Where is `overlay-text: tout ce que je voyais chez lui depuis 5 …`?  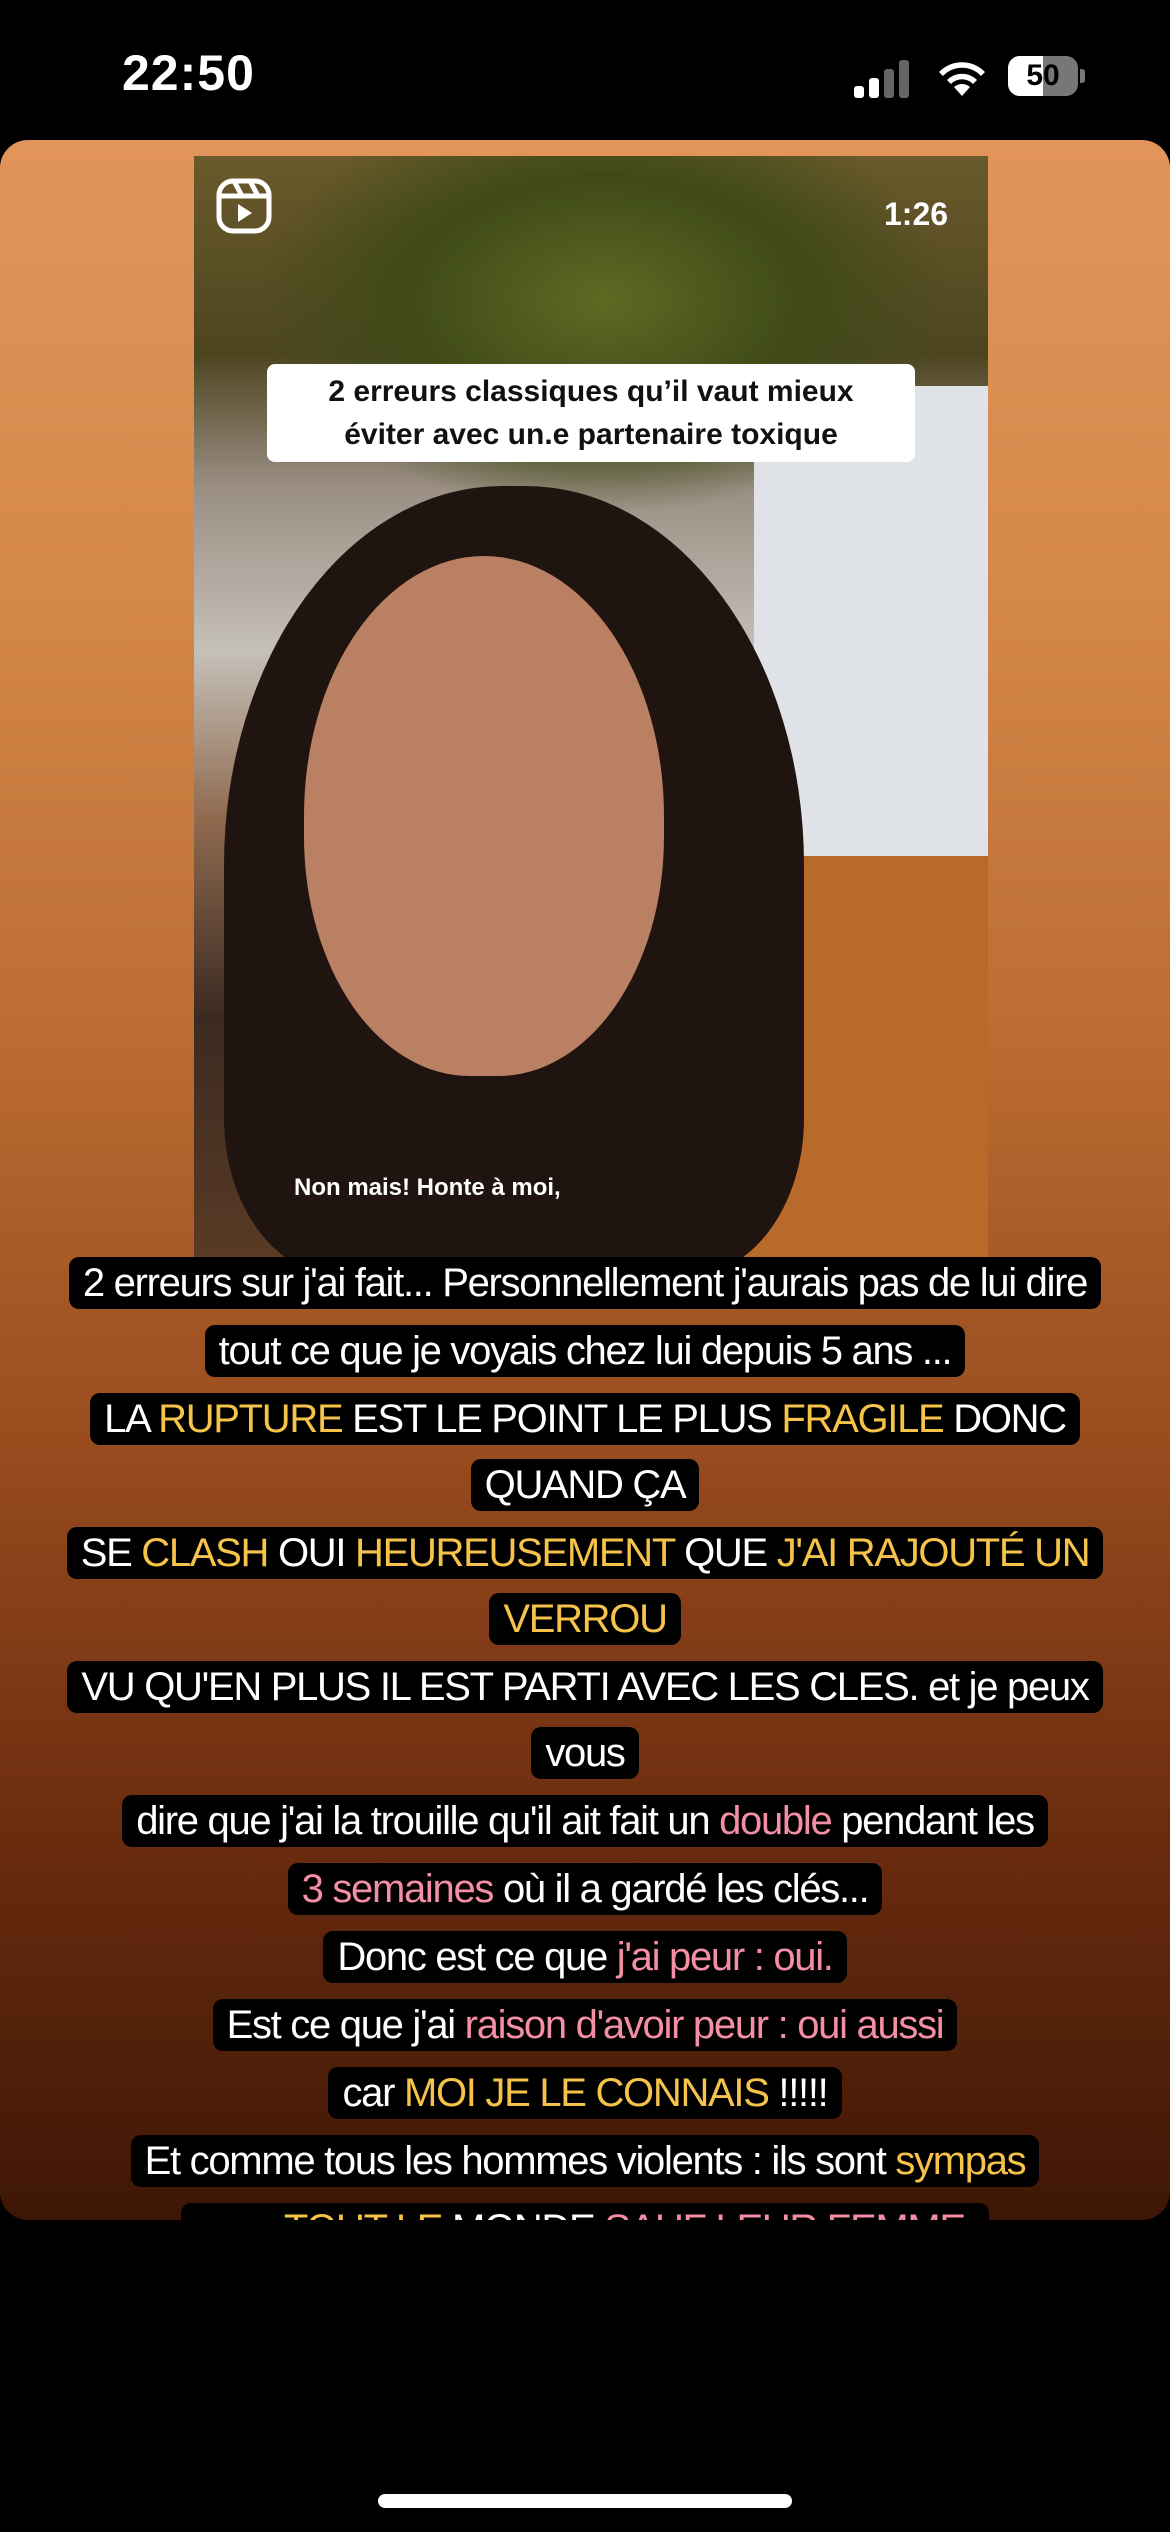 overlay-text: tout ce que je voyais chez lui depuis 5 … is located at coordinates (585, 1351).